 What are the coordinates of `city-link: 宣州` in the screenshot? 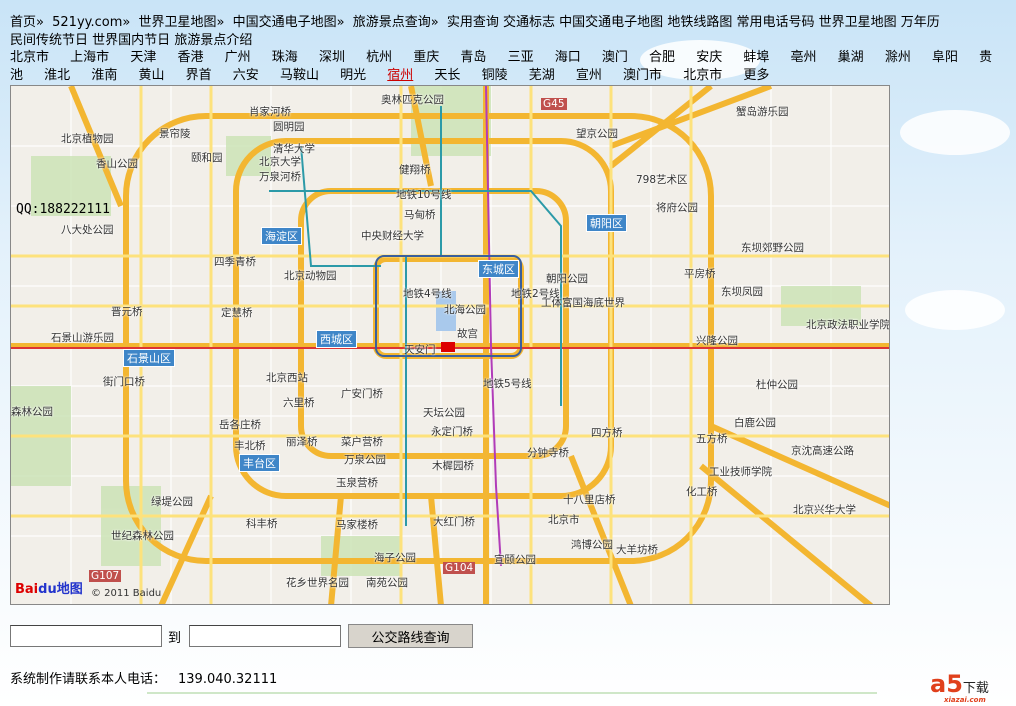 It's located at (589, 75).